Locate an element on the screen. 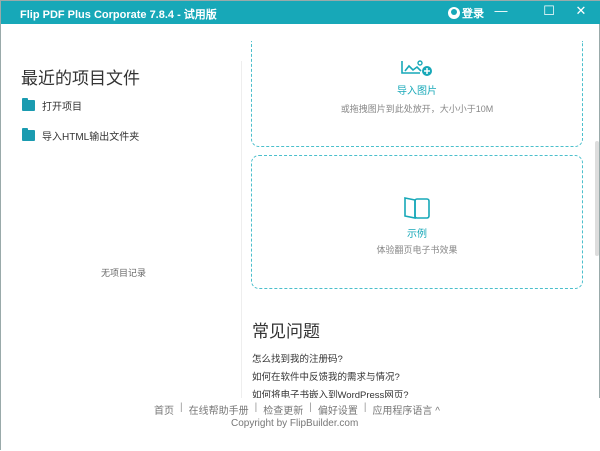 The width and height of the screenshot is (600, 451). divider is located at coordinates (241, 231).